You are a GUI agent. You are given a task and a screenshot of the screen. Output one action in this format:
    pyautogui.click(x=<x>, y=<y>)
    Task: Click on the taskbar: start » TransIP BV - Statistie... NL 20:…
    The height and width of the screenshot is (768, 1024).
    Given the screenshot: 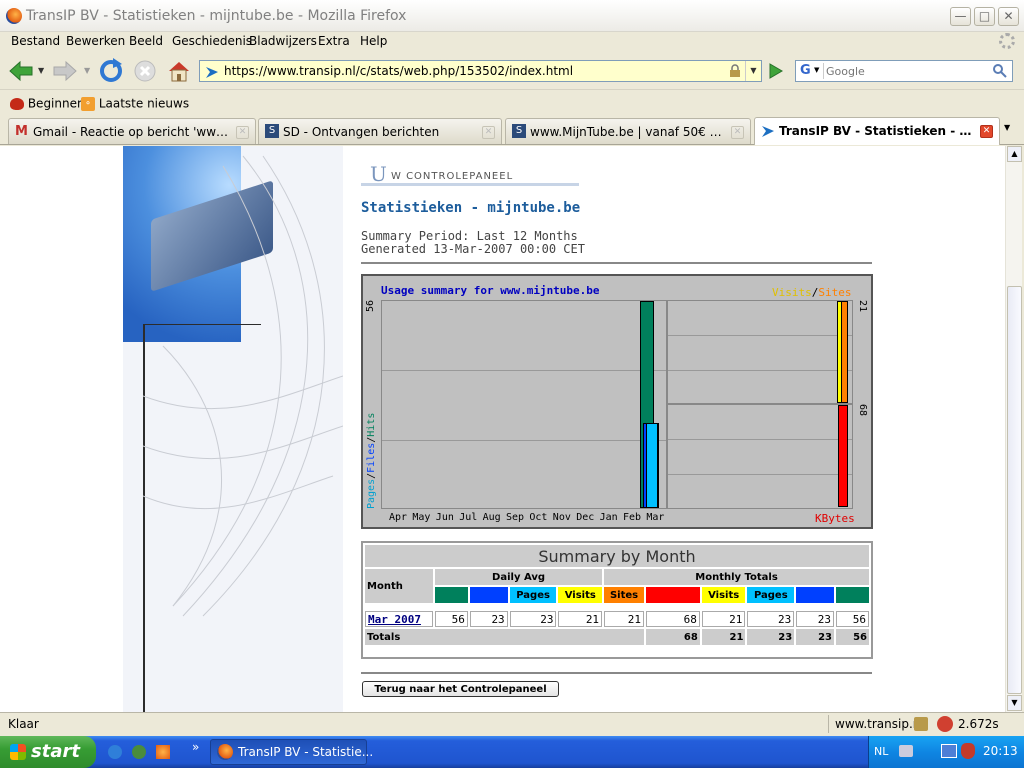 What is the action you would take?
    pyautogui.click(x=512, y=752)
    